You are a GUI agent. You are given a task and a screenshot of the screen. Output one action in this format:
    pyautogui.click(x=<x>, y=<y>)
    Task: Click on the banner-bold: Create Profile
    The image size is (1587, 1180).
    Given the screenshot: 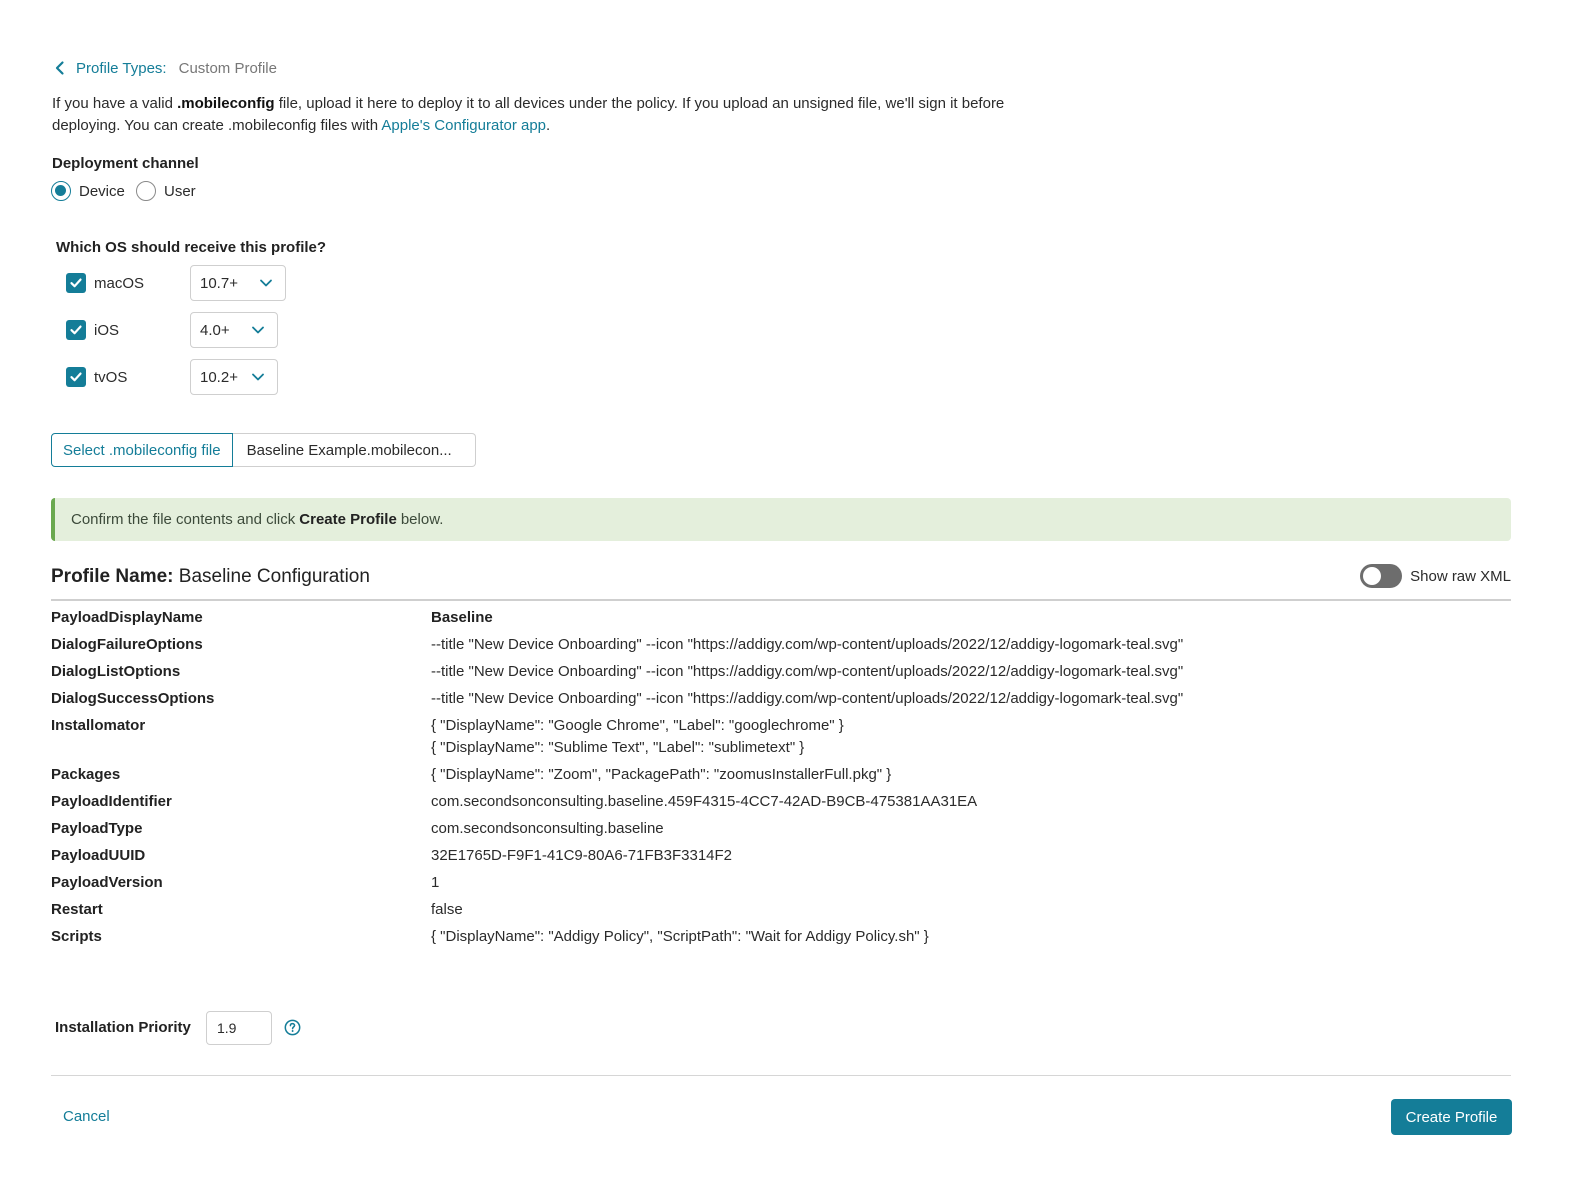 What is the action you would take?
    pyautogui.click(x=348, y=519)
    